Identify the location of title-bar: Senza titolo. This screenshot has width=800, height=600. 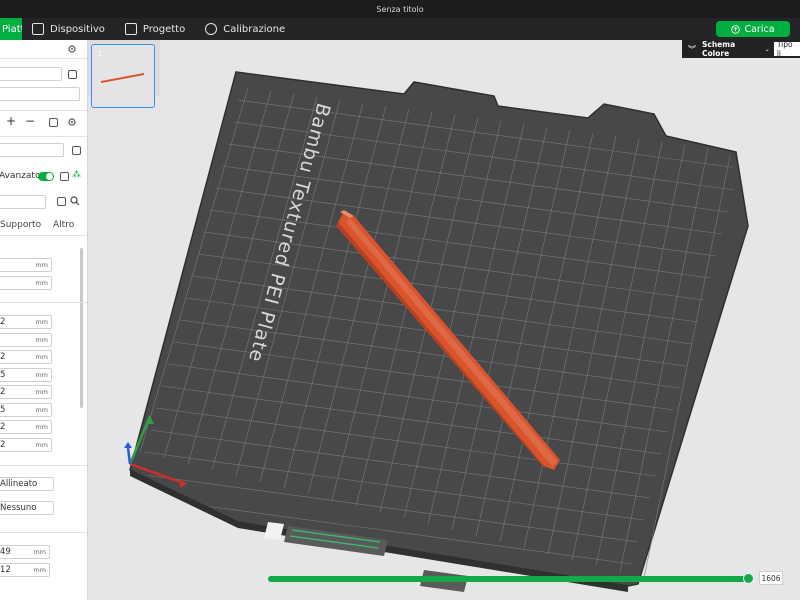
(400, 9).